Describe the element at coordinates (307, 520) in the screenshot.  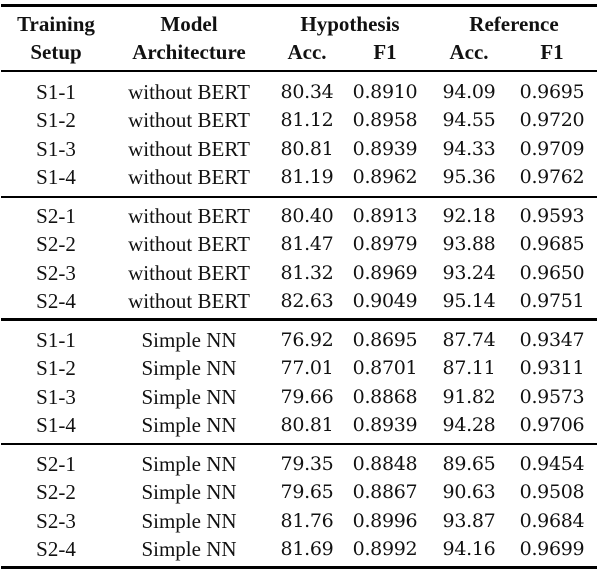
I see `cell-hyp-acc: 81.76` at that location.